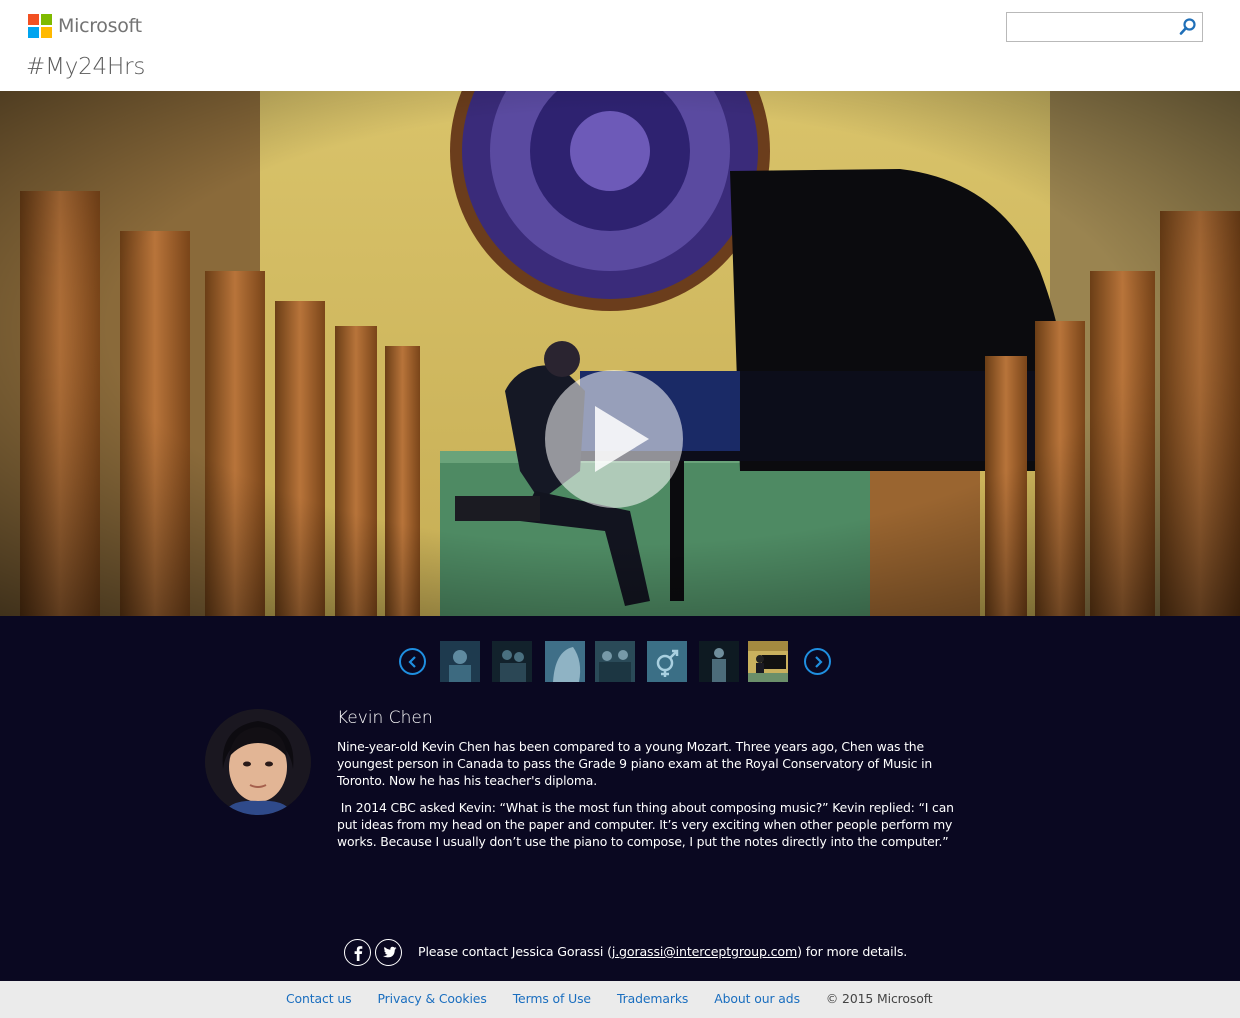  I want to click on copyright: © 2015 Microsoft, so click(879, 998).